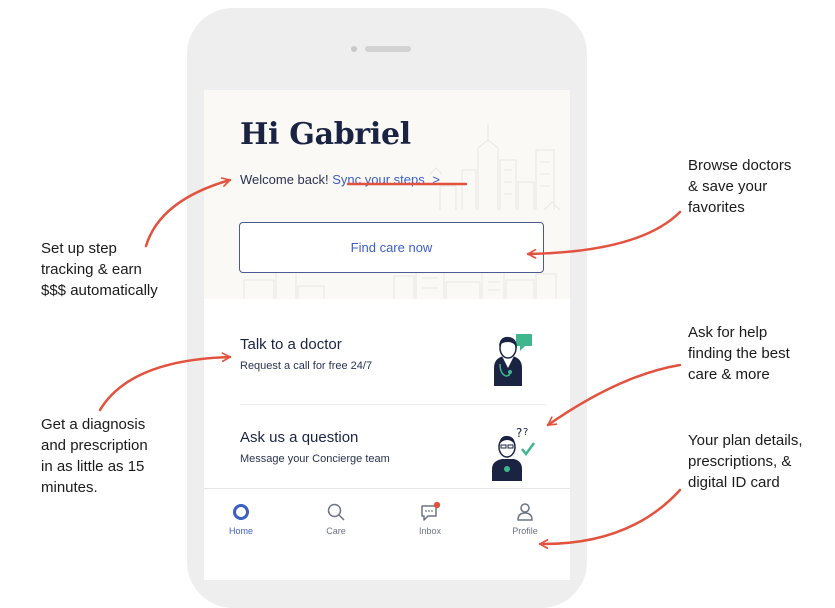 The image size is (835, 608). What do you see at coordinates (336, 512) in the screenshot?
I see `search-icon` at bounding box center [336, 512].